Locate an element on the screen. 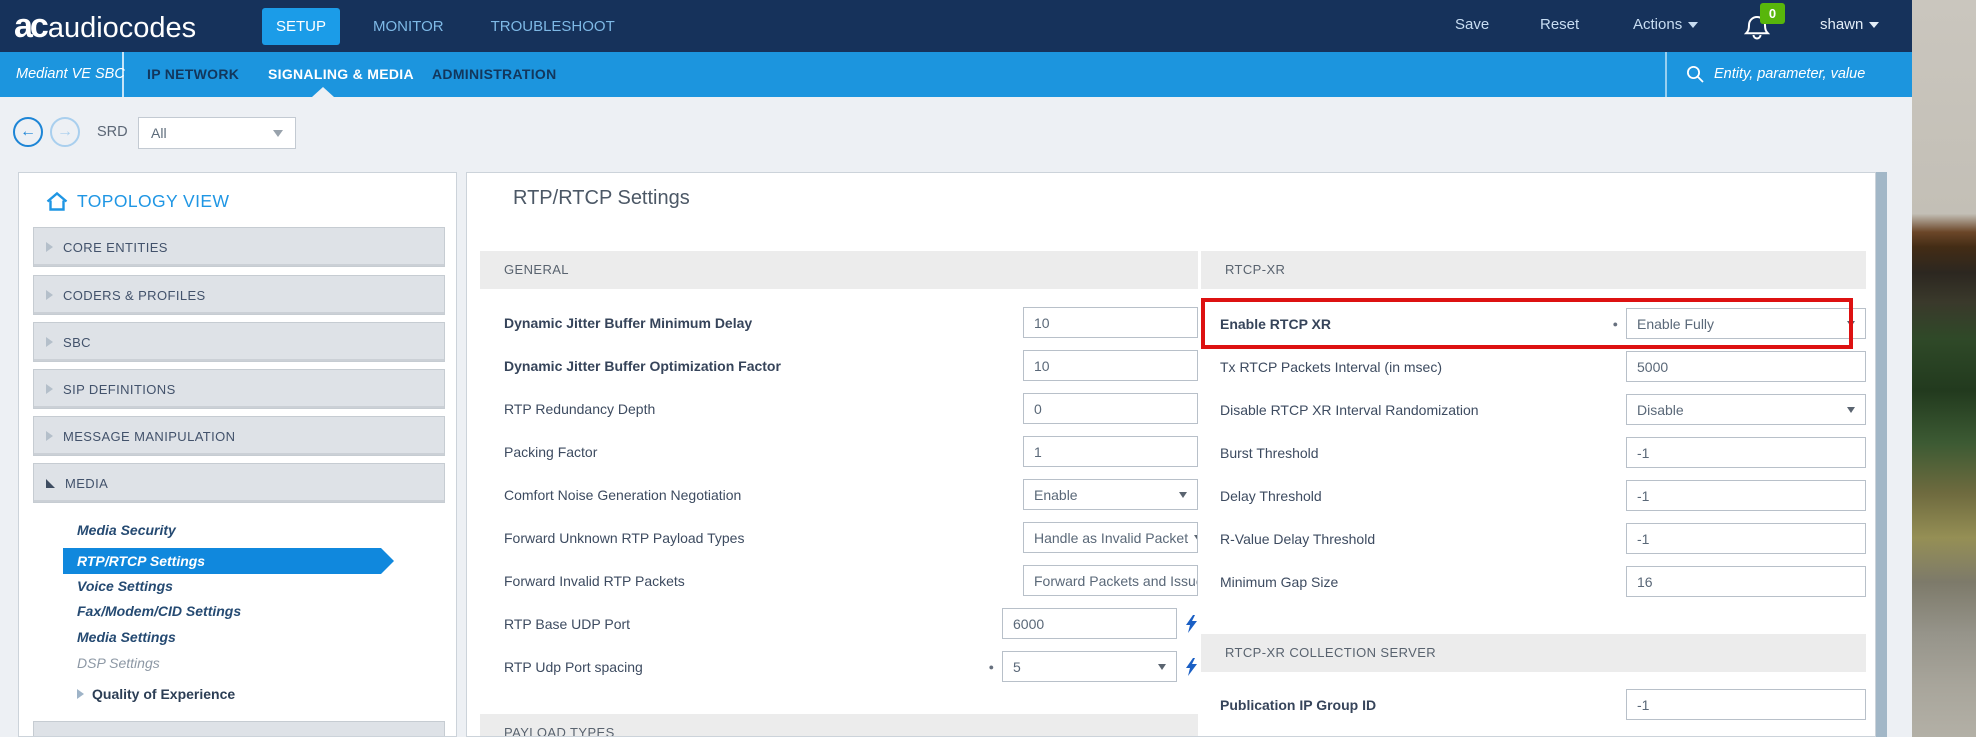  param-row-delay-threshold: Delay Threshold -1 is located at coordinates (1533, 495).